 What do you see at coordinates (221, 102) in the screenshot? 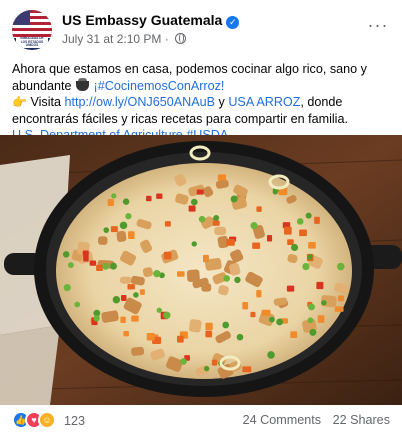
I see `and-text: y` at bounding box center [221, 102].